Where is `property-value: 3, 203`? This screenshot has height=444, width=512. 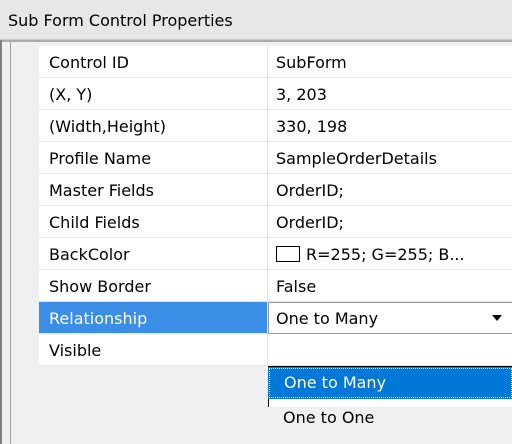
property-value: 3, 203 is located at coordinates (390, 94).